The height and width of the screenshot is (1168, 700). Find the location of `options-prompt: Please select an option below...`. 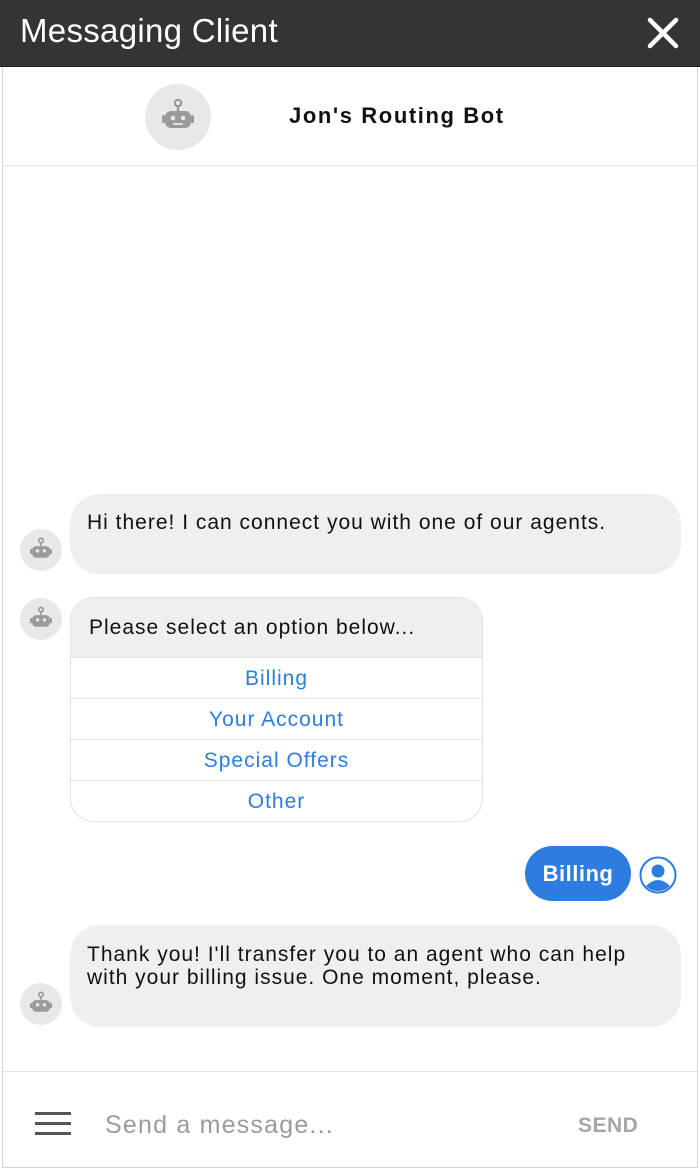

options-prompt: Please select an option below... is located at coordinates (276, 627).